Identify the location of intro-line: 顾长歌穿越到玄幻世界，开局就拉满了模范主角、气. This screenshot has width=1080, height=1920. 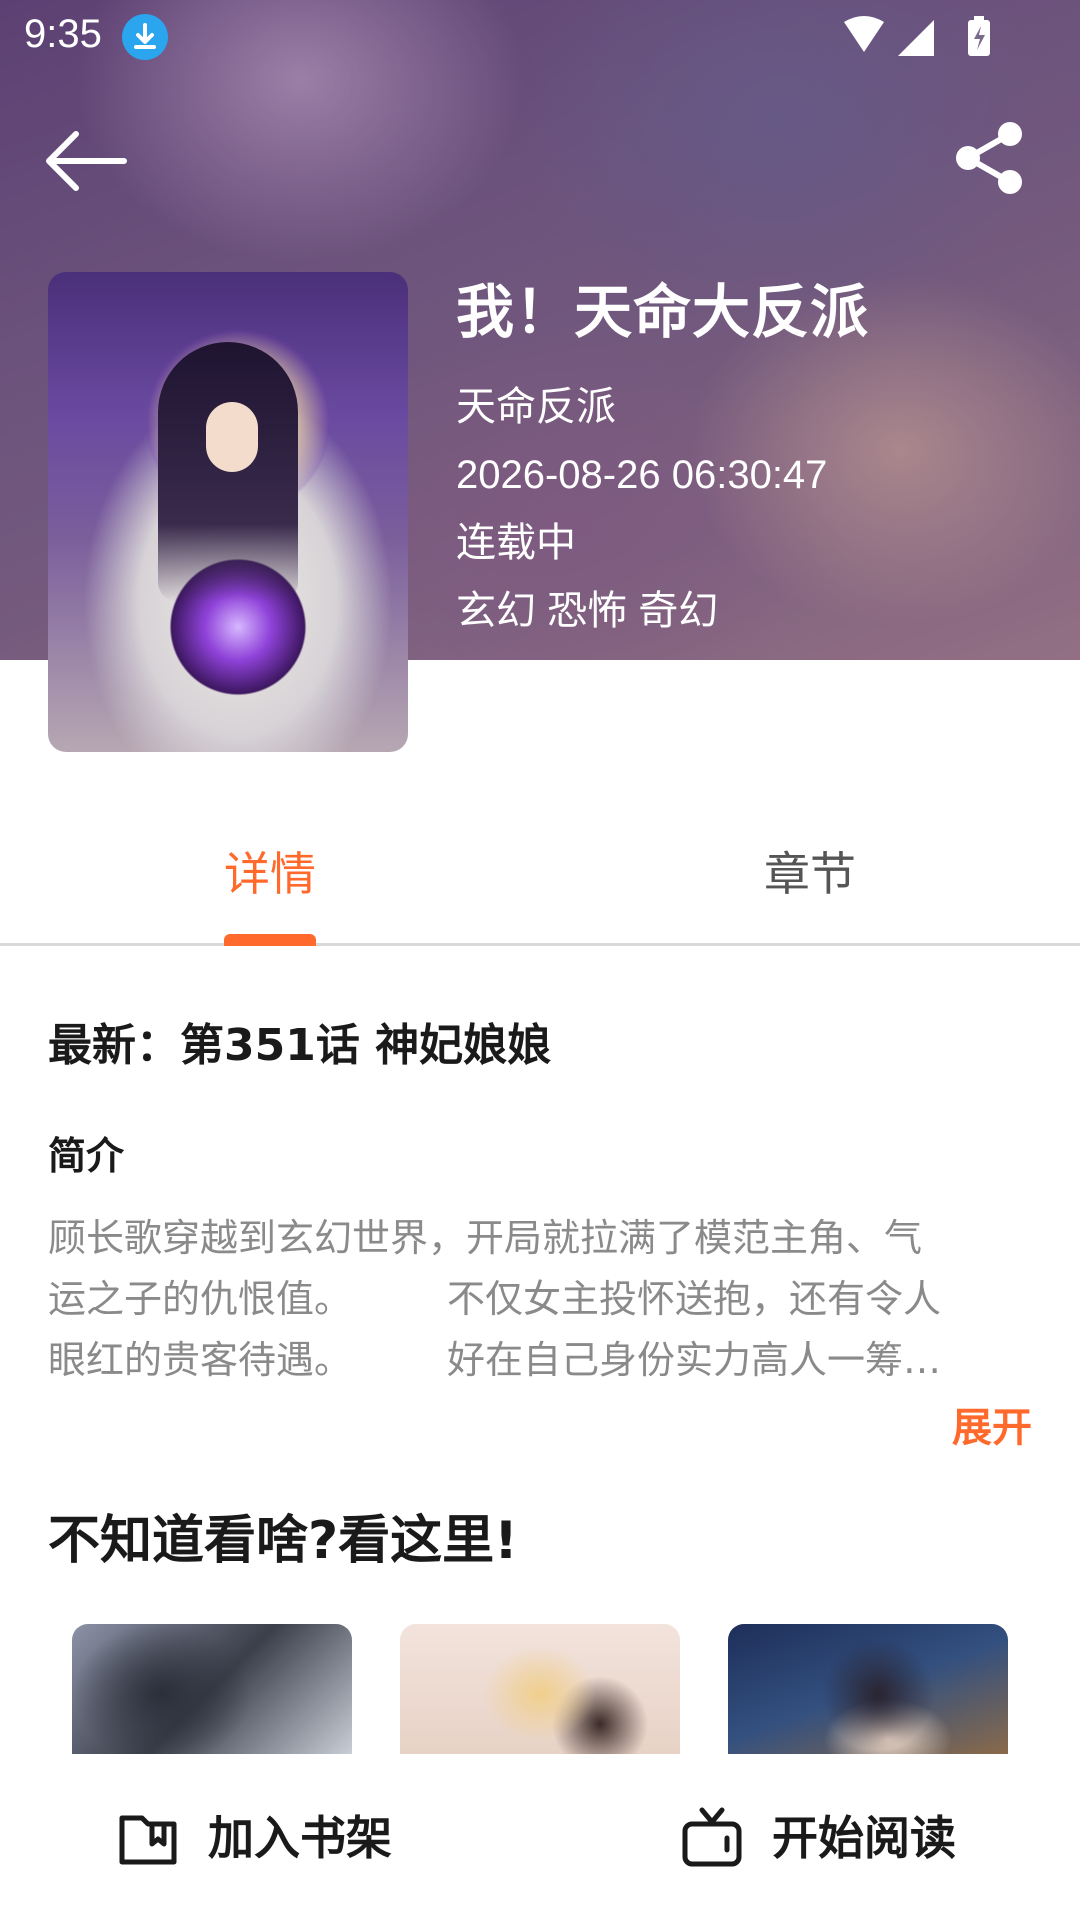
(485, 1238).